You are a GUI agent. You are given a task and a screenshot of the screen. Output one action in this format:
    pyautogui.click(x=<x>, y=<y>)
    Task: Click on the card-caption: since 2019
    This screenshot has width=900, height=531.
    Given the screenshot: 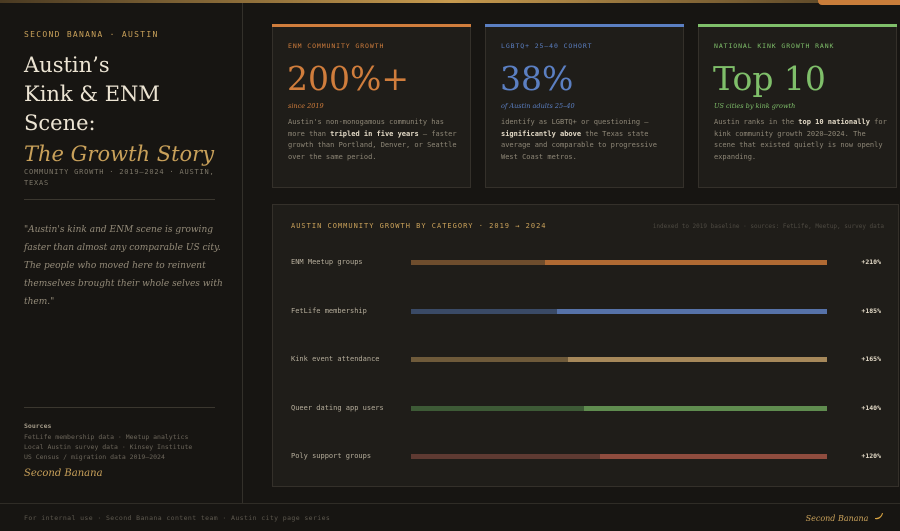 What is the action you would take?
    pyautogui.click(x=306, y=106)
    